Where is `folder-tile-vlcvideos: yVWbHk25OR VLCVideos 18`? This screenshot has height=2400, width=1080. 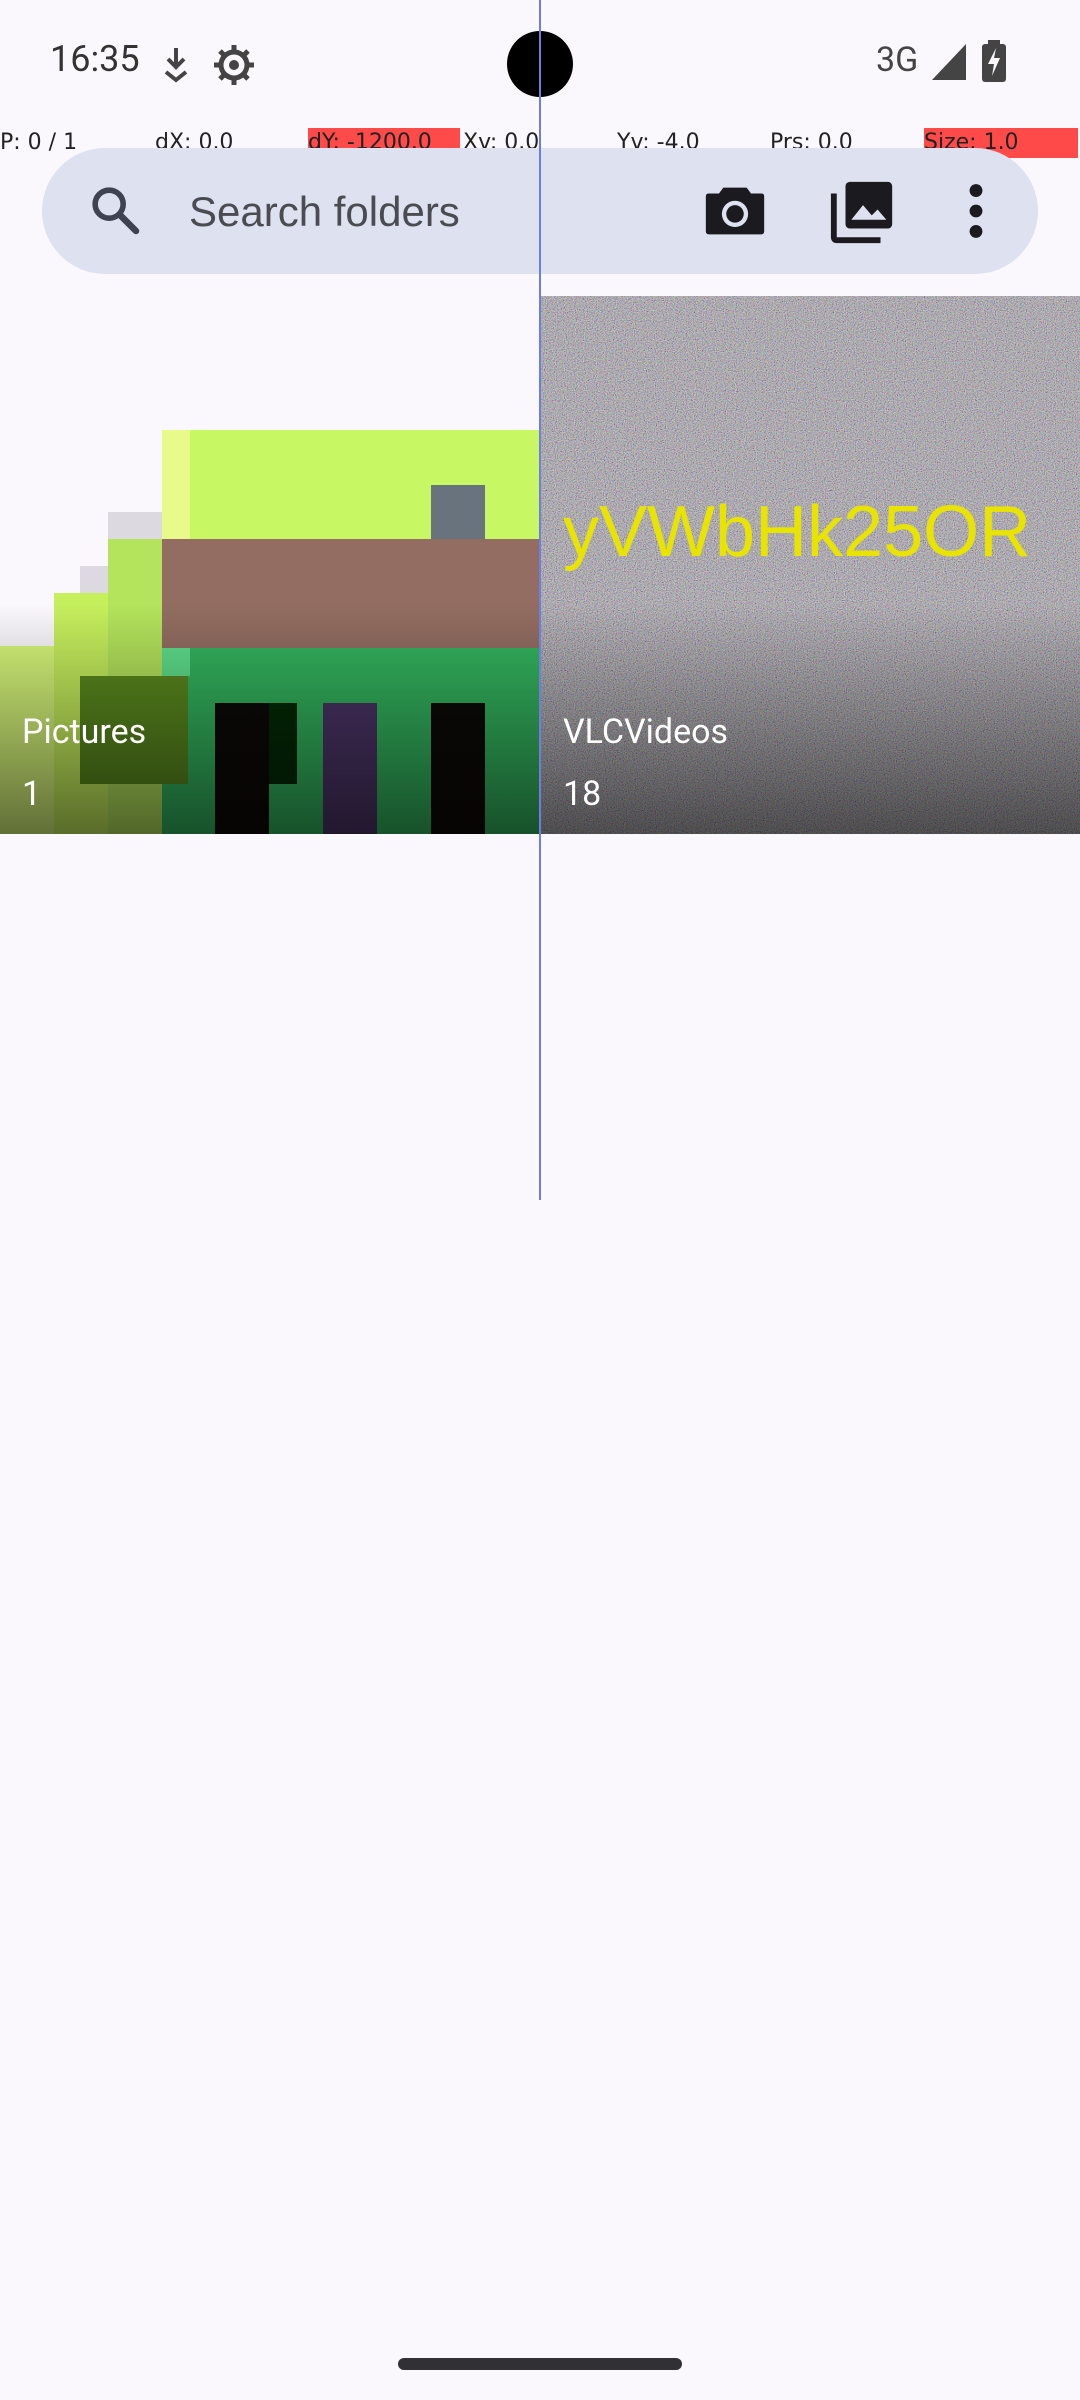
folder-tile-vlcvideos: yVWbHk25OR VLCVideos 18 is located at coordinates (810, 565).